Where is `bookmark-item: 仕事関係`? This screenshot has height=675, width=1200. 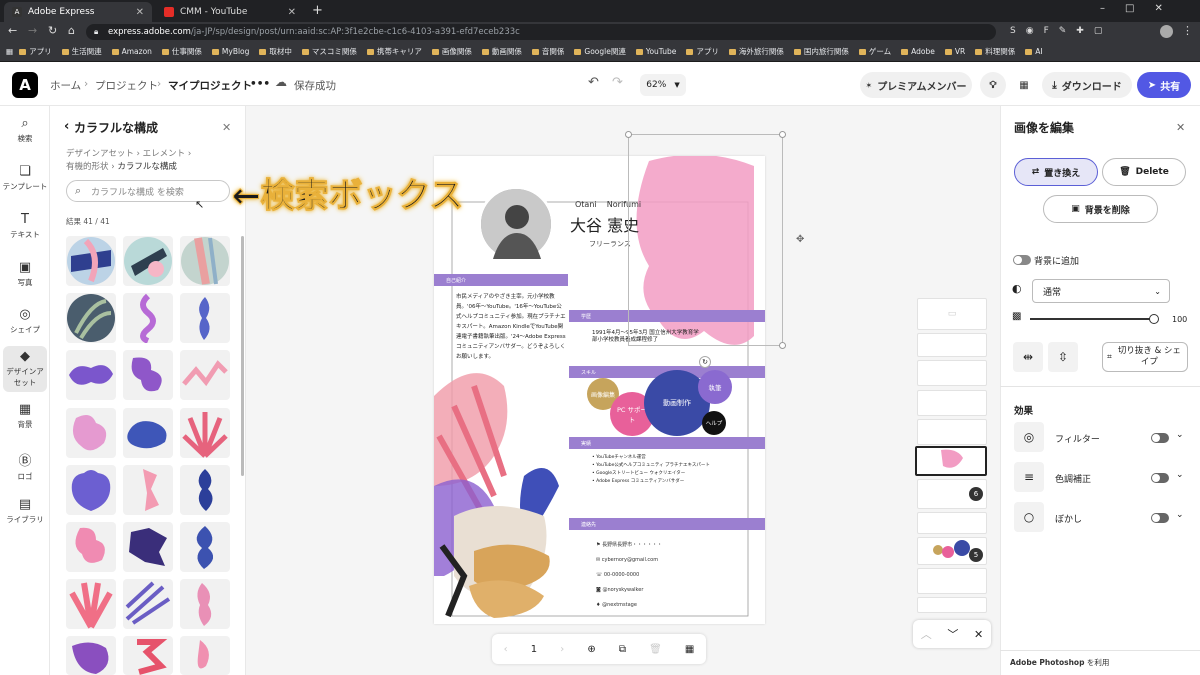
bookmark-item: 仕事関係 is located at coordinates (181, 51).